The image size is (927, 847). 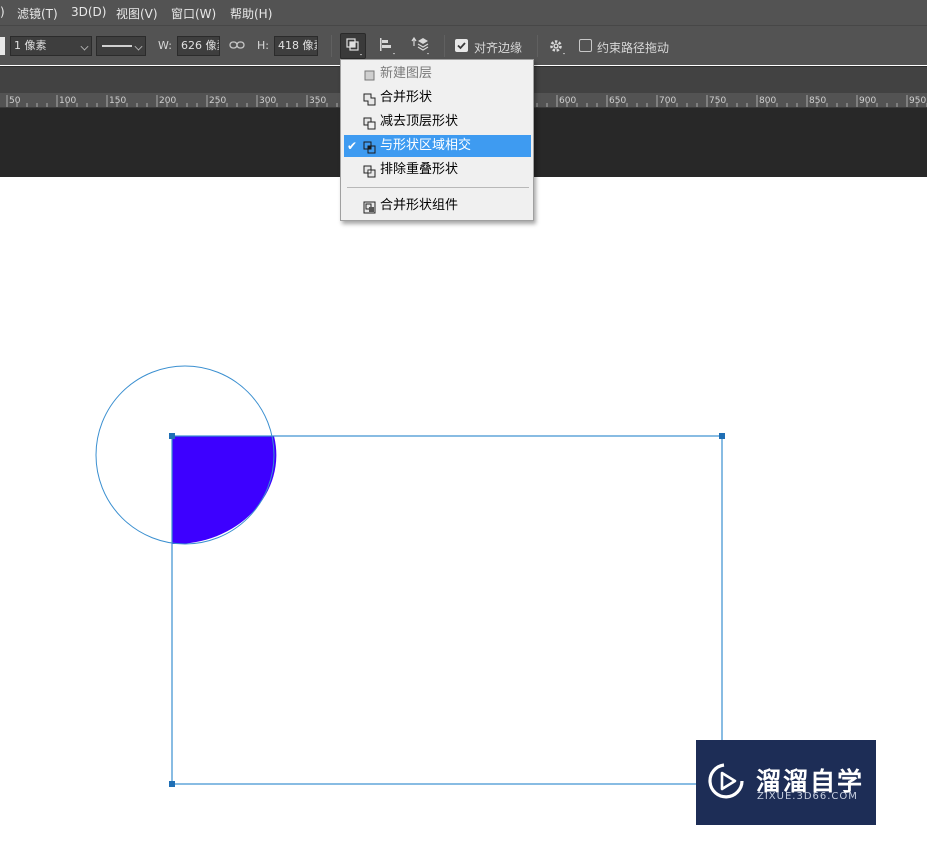 I want to click on ruler-label: 750, so click(x=717, y=101).